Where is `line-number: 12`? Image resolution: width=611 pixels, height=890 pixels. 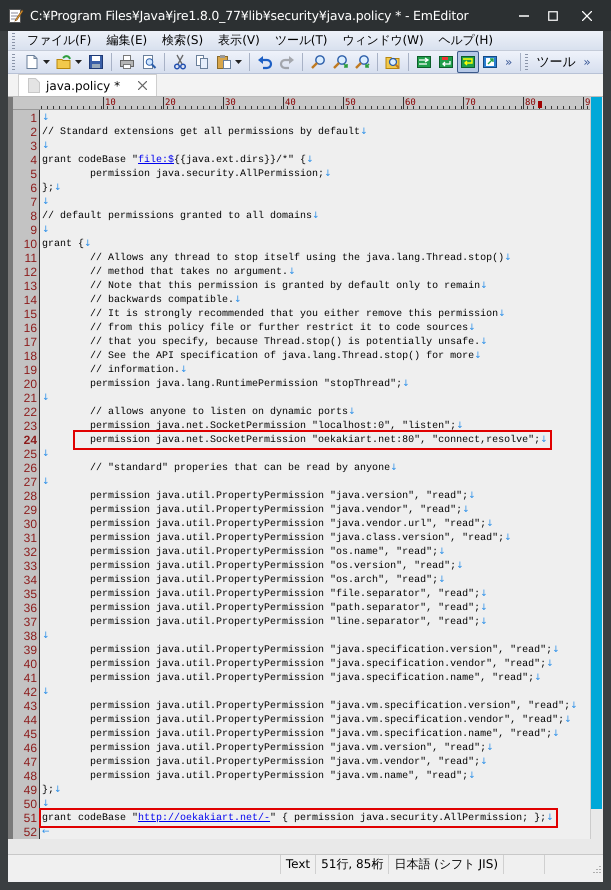 line-number: 12 is located at coordinates (30, 272).